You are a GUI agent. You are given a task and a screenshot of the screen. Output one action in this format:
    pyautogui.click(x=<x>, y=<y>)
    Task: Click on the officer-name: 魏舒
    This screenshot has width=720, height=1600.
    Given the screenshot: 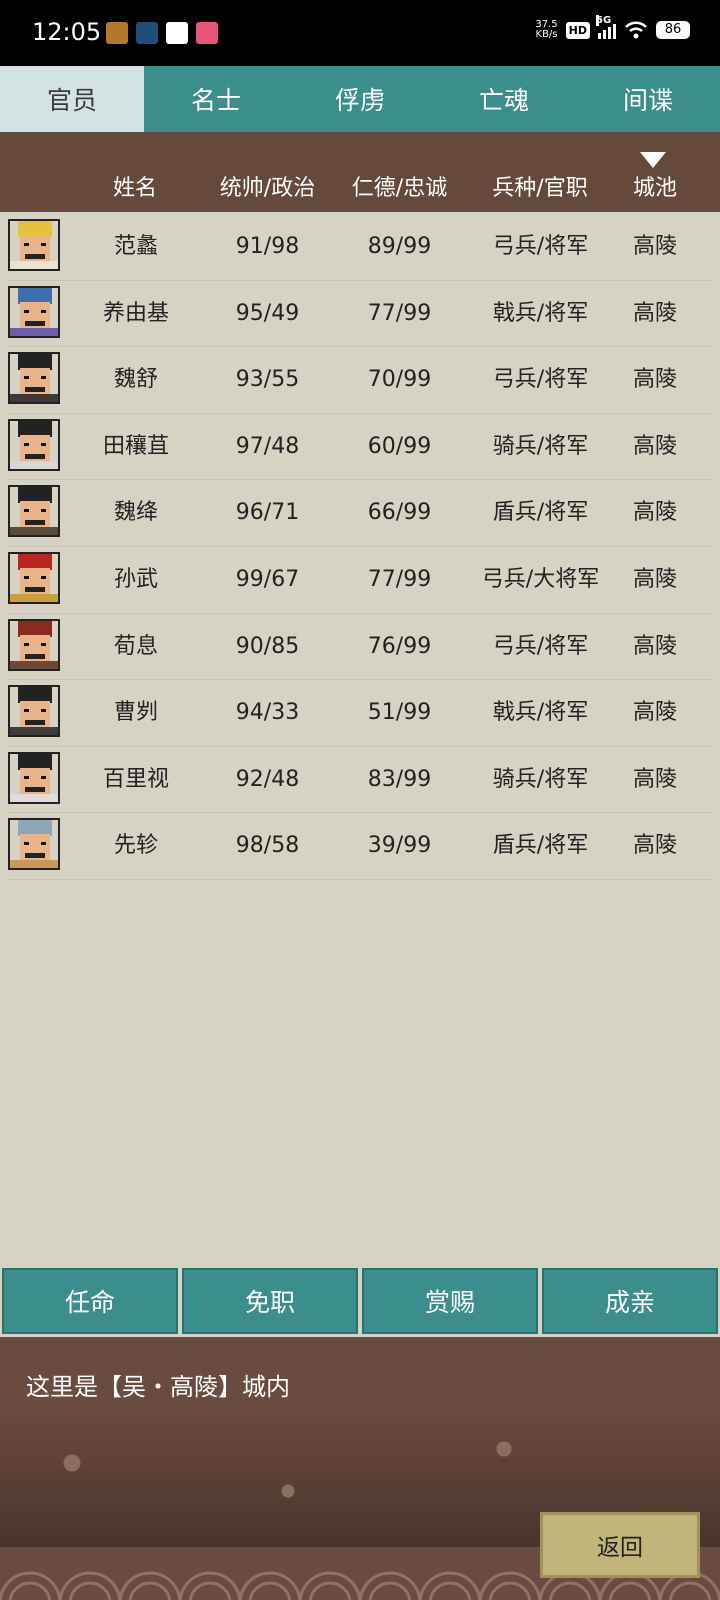 What is the action you would take?
    pyautogui.click(x=135, y=380)
    